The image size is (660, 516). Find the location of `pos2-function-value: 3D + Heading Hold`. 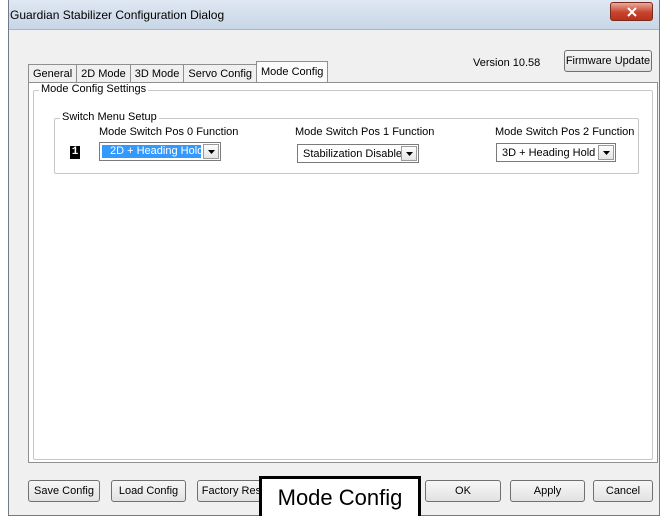

pos2-function-value: 3D + Heading Hold is located at coordinates (549, 152).